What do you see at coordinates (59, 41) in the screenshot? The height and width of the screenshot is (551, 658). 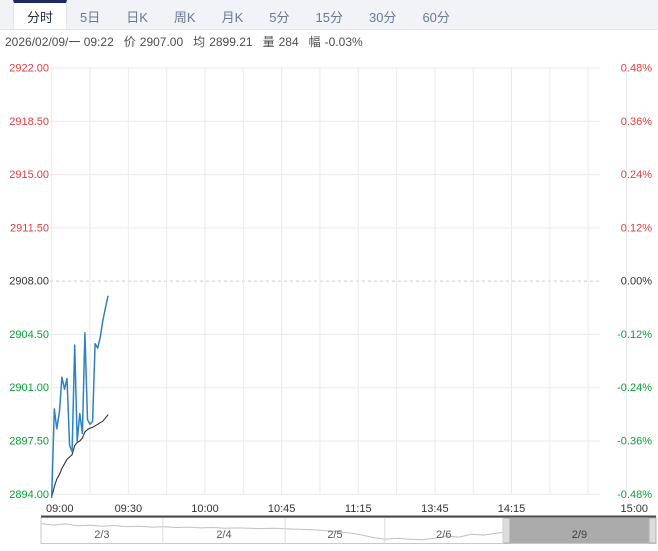 I see `quote-datetime: 2026/02/09/一 09:22` at bounding box center [59, 41].